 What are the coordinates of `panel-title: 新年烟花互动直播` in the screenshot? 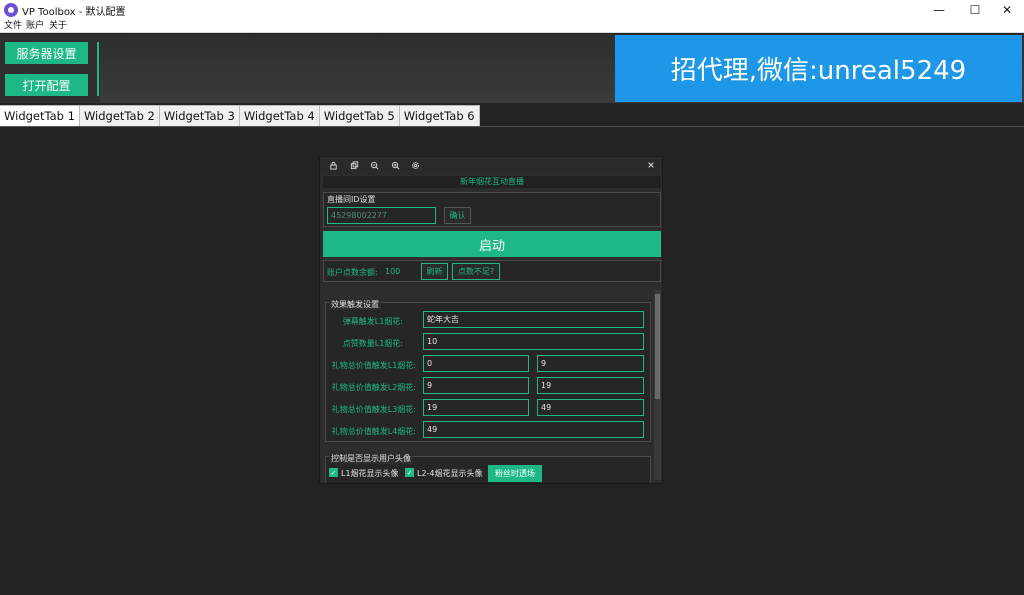 It's located at (492, 182).